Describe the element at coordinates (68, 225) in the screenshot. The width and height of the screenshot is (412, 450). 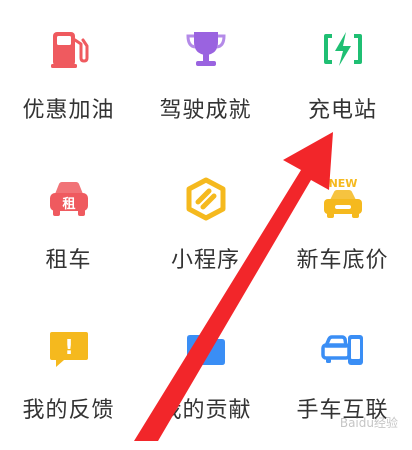
I see `grid-item-car-rental: 租 租车` at that location.